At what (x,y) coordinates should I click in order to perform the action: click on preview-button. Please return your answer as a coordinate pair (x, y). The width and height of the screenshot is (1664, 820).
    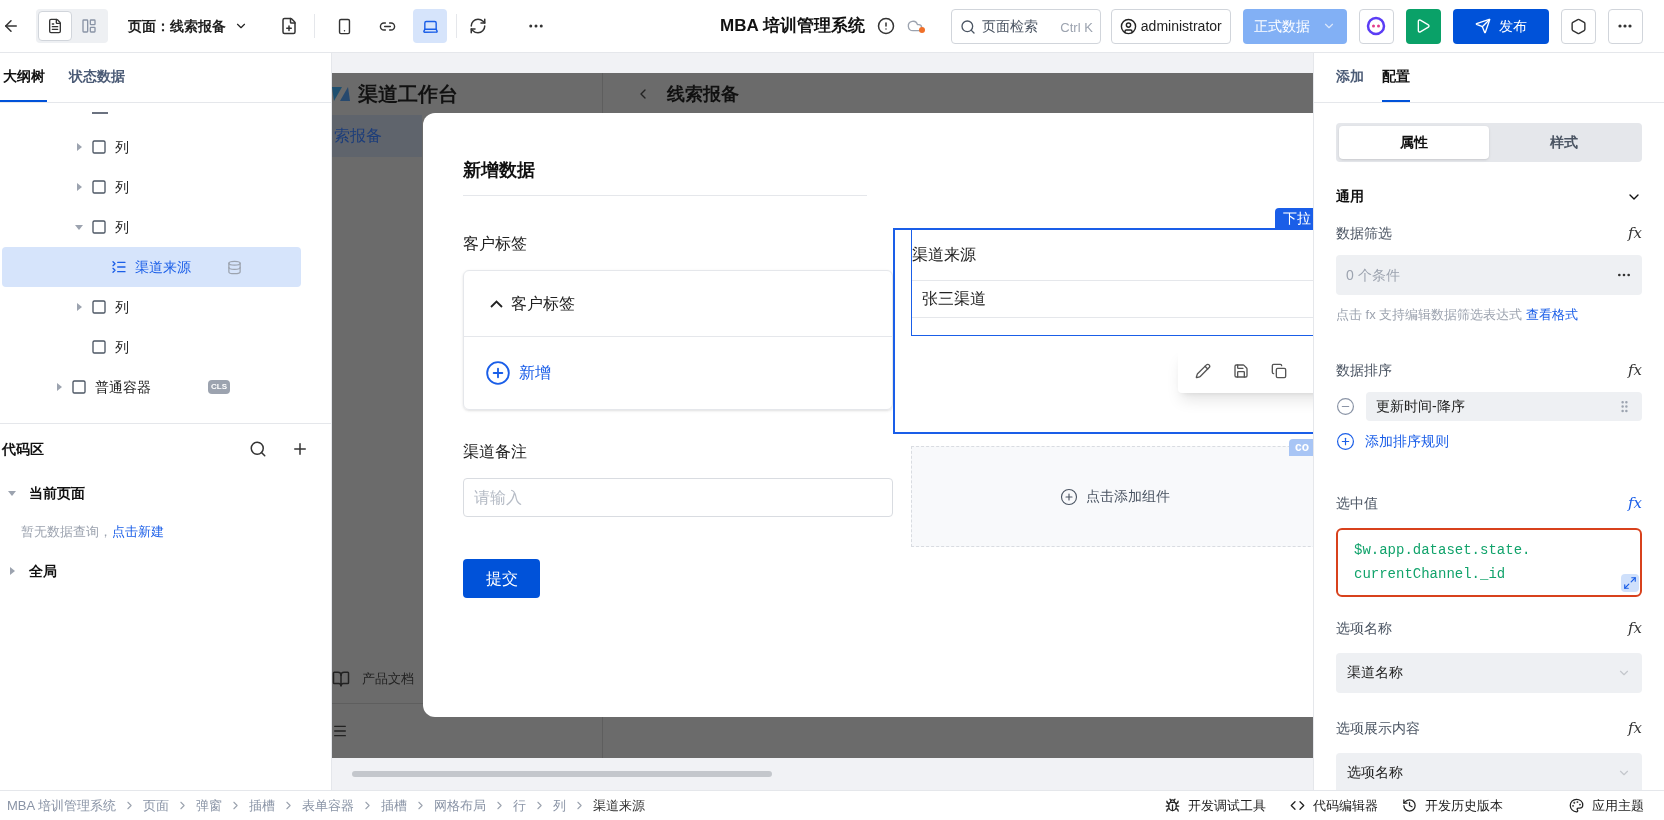
    Looking at the image, I should click on (1423, 26).